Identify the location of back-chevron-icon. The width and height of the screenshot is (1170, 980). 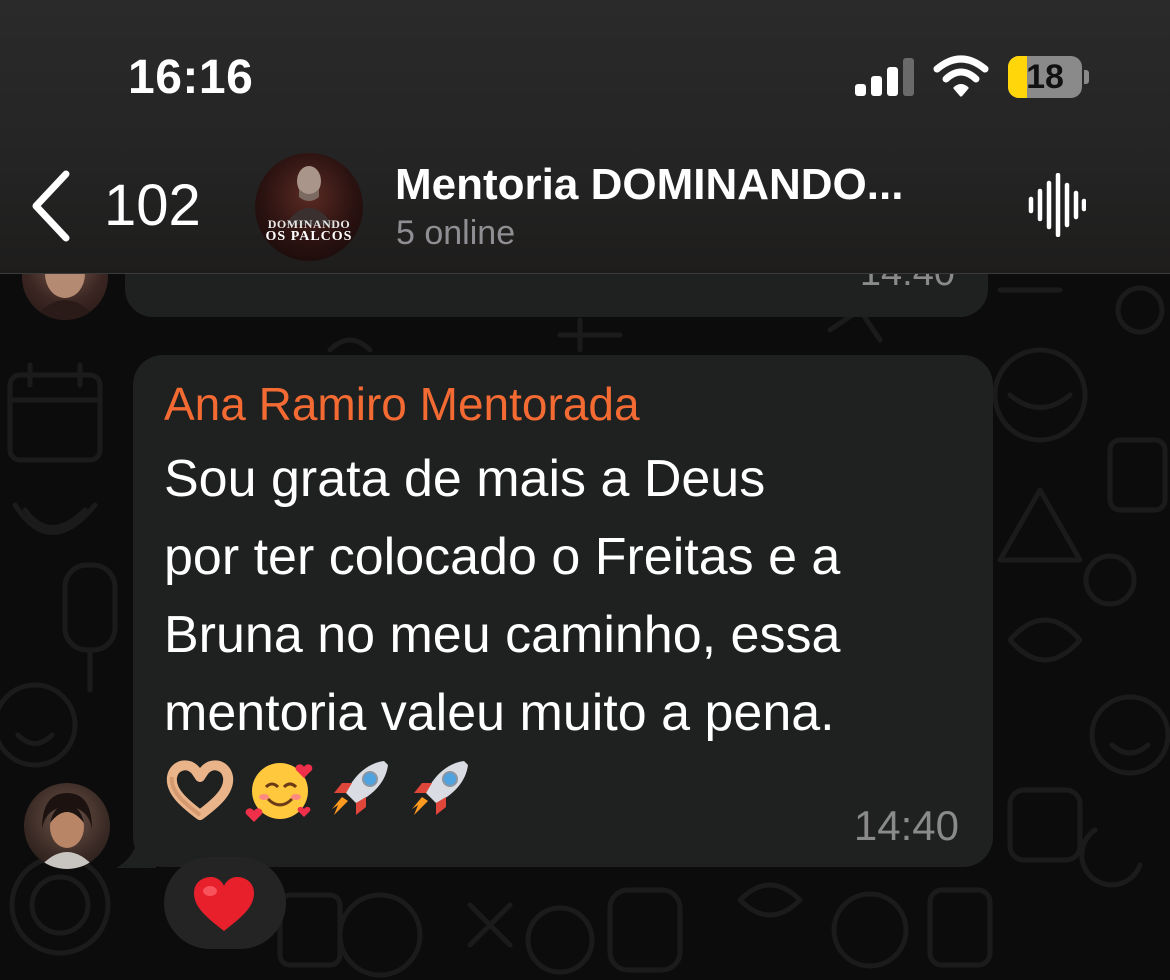
(51, 206).